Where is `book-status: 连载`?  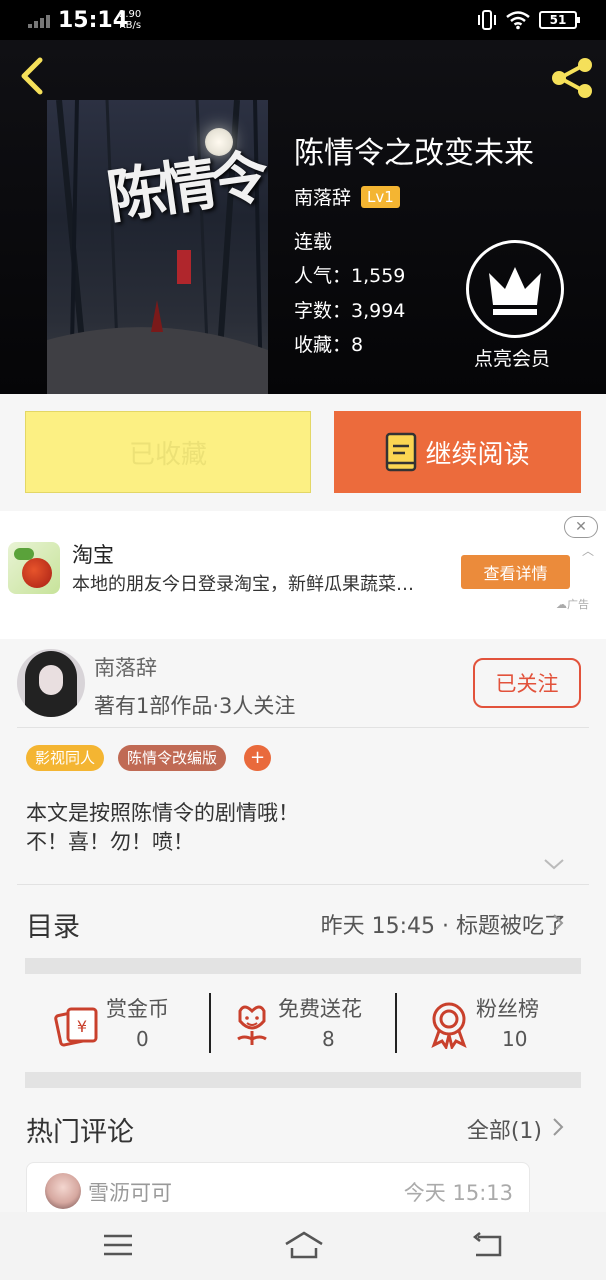 book-status: 连载 is located at coordinates (313, 242).